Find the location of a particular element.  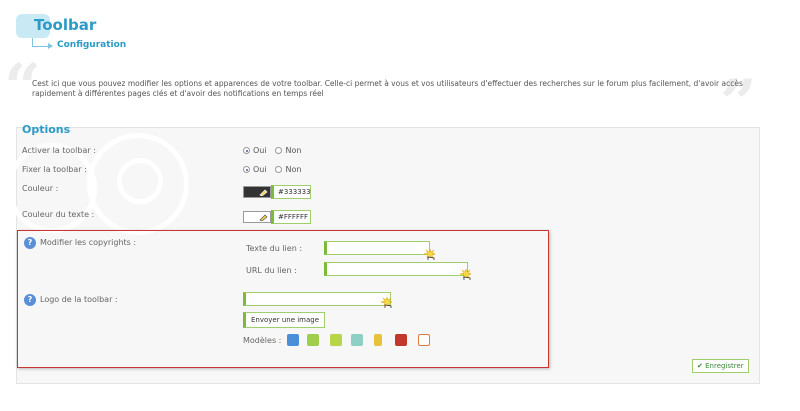

fix-no-label: Non is located at coordinates (293, 169).